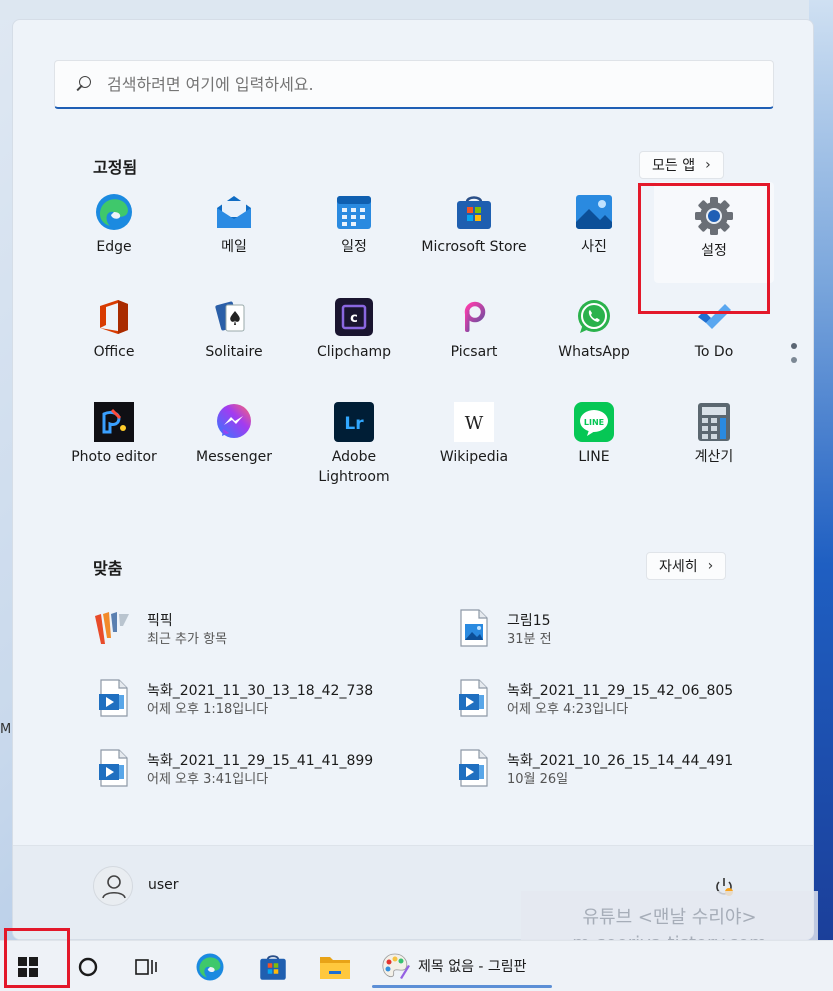  I want to click on image-file-icon, so click(473, 628).